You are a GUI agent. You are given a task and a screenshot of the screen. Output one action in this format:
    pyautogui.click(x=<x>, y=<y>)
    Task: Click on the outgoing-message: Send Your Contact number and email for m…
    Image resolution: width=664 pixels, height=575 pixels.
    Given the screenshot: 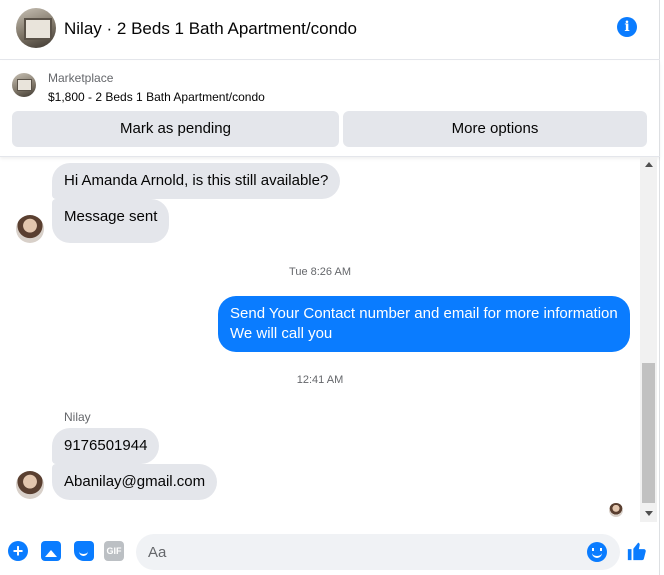 What is the action you would take?
    pyautogui.click(x=424, y=324)
    